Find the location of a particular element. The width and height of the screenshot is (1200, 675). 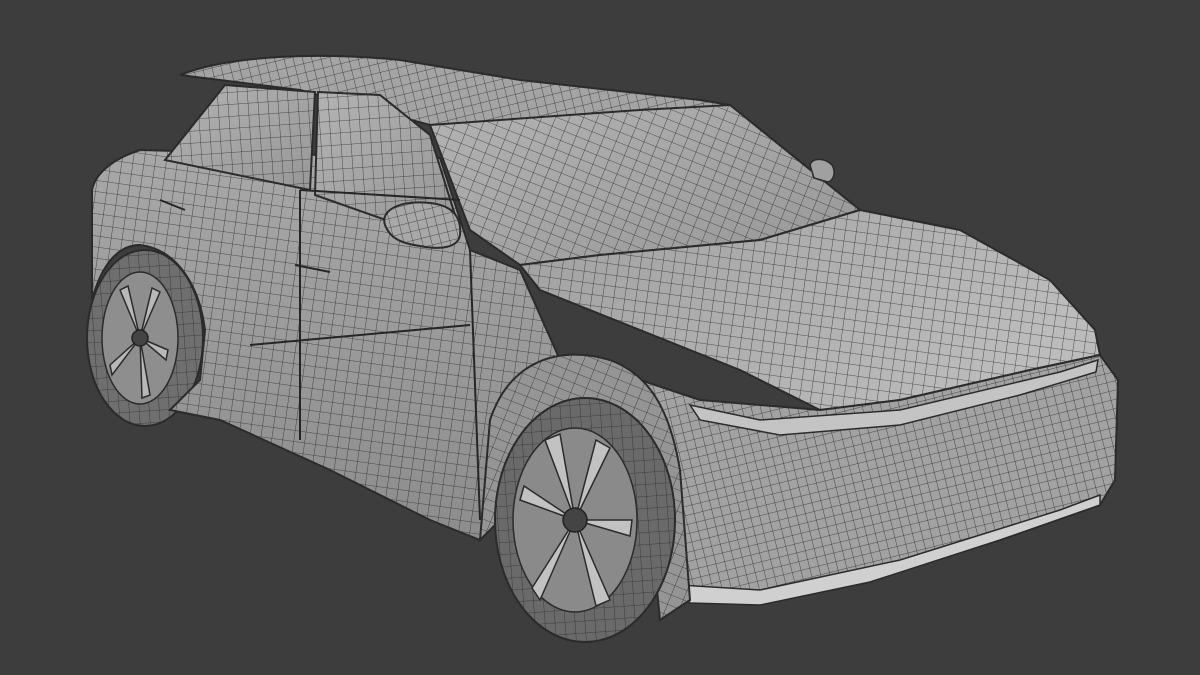

front-wheel is located at coordinates (585, 520).